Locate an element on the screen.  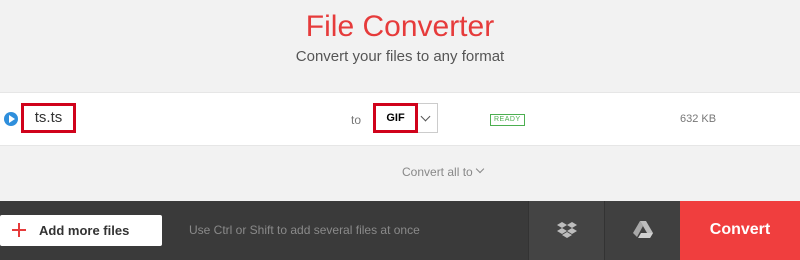
convert-button: Convert is located at coordinates (740, 230).